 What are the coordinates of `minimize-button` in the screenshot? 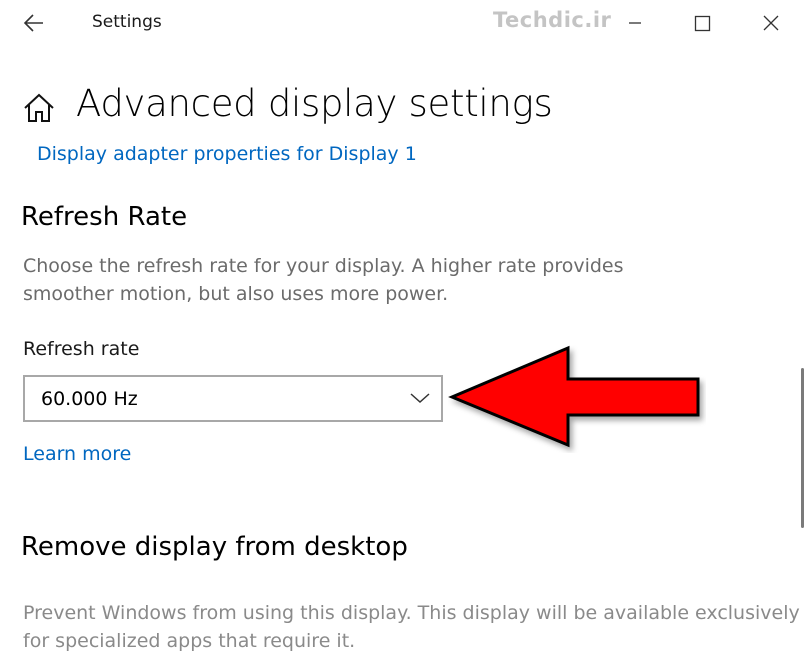 It's located at (635, 23).